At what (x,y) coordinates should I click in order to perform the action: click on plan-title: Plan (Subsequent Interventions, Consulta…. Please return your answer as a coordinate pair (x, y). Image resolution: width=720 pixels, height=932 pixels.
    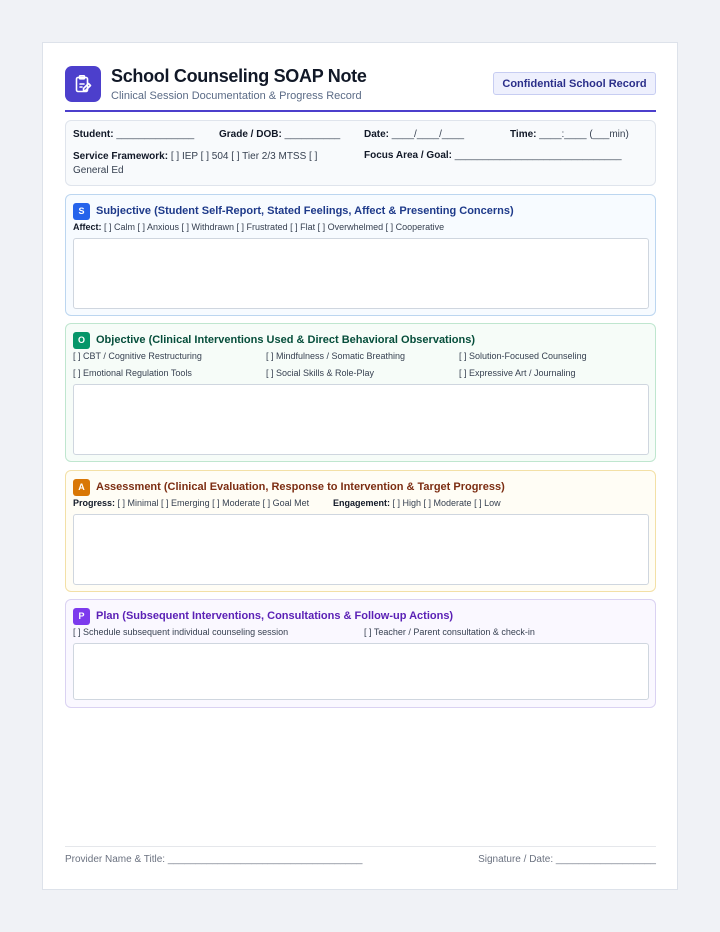
    Looking at the image, I should click on (275, 616).